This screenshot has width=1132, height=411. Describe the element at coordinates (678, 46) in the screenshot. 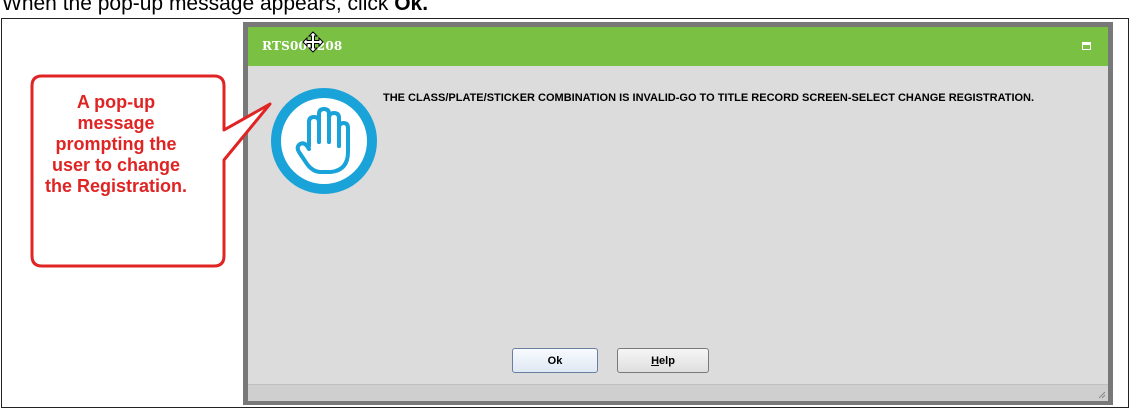

I see `dialog-titlebar: RTS00C208` at that location.